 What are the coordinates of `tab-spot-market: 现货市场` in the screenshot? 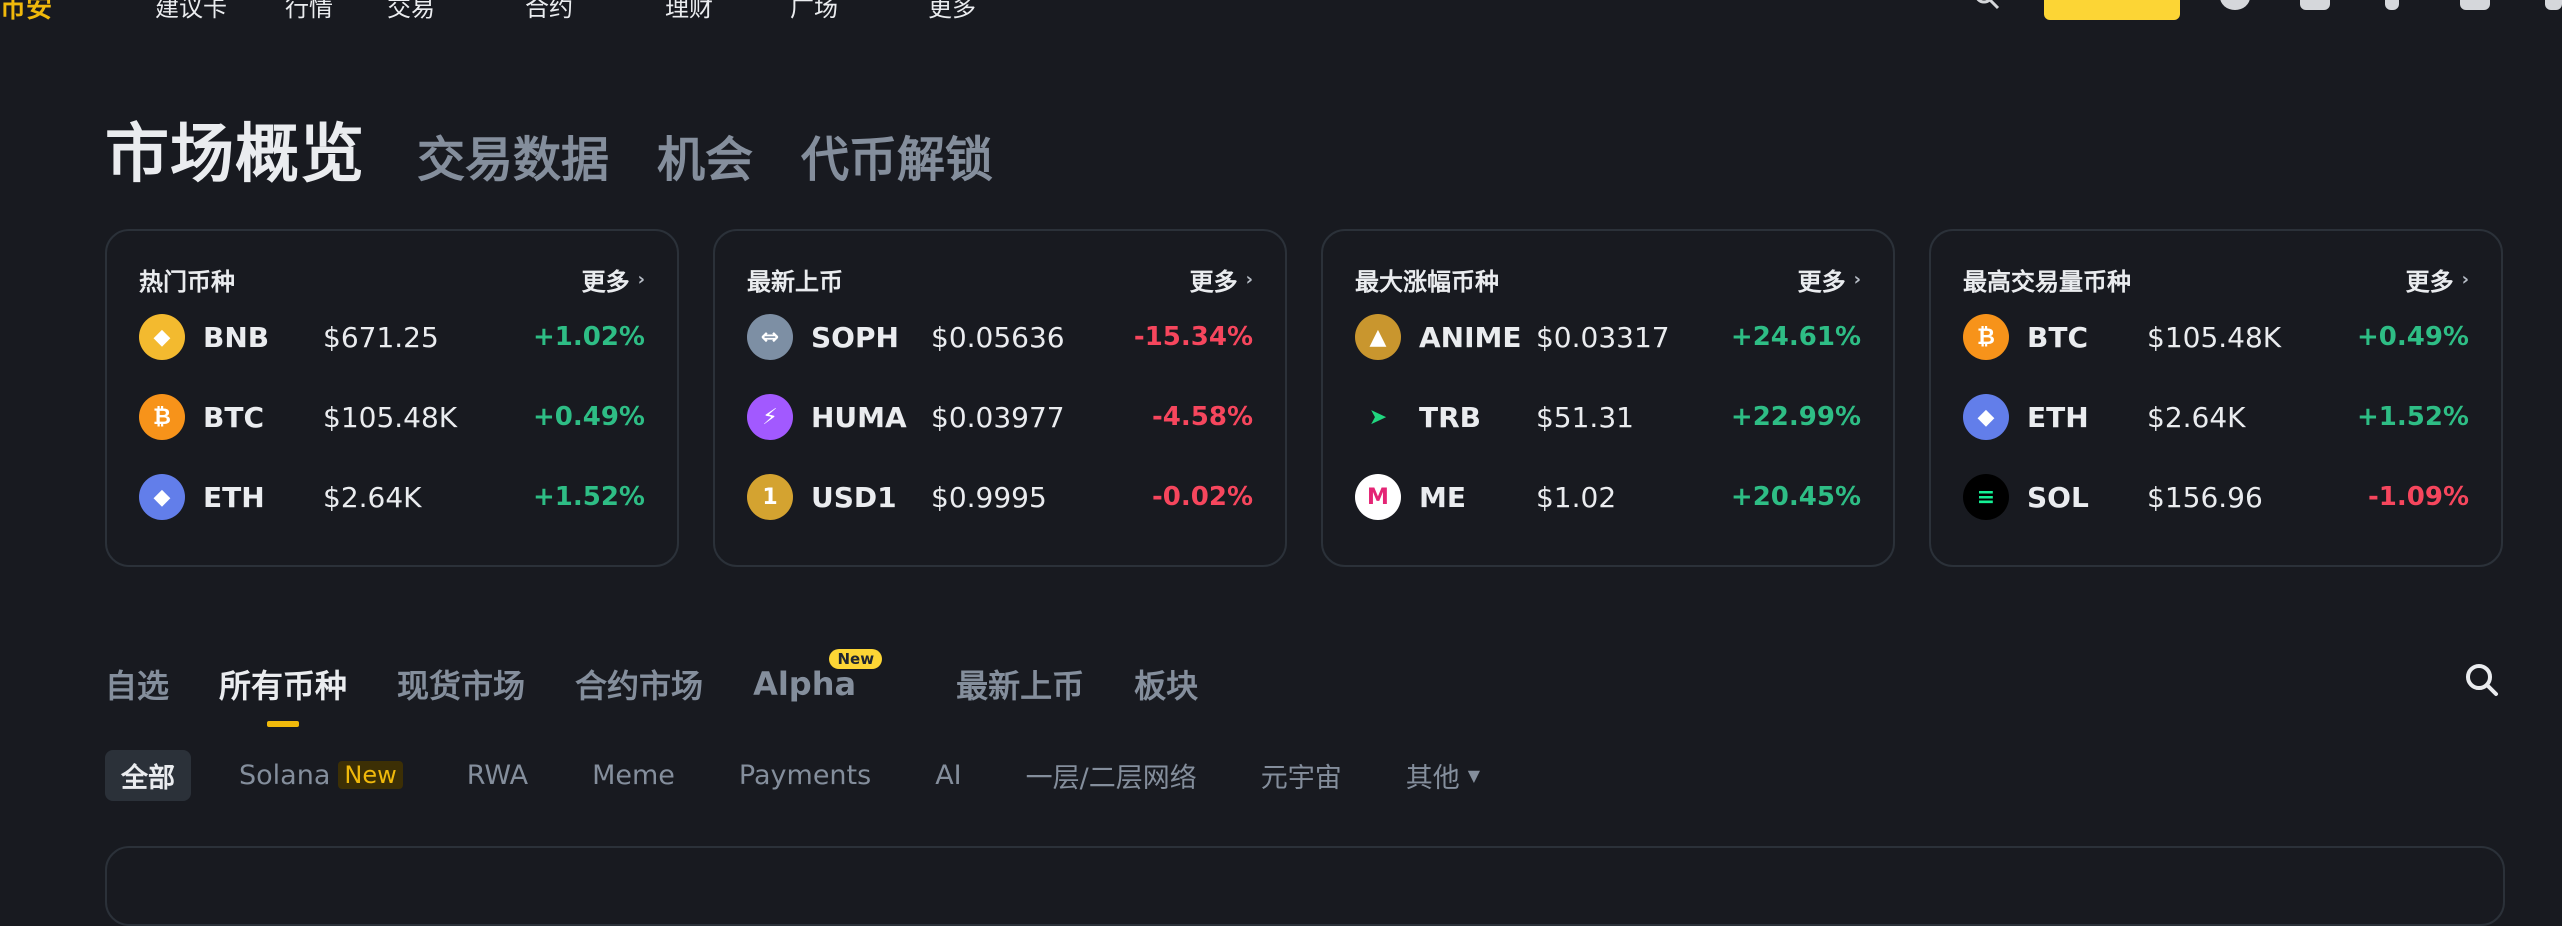 It's located at (461, 684).